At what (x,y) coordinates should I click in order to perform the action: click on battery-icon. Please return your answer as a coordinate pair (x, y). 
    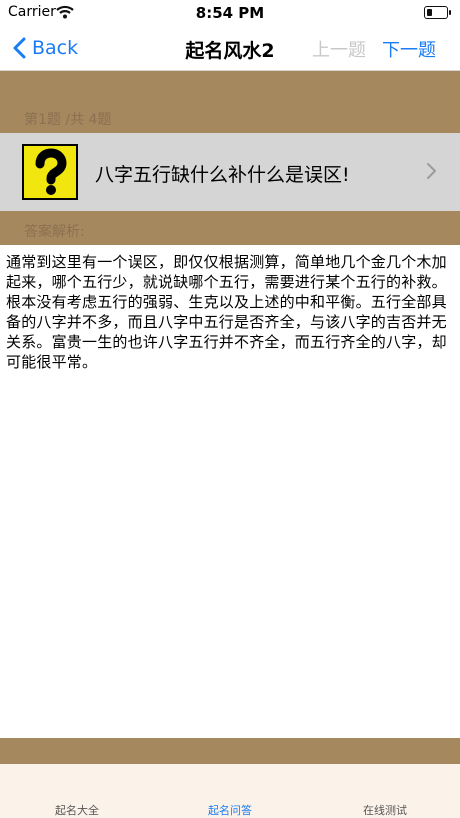
    Looking at the image, I should click on (437, 12).